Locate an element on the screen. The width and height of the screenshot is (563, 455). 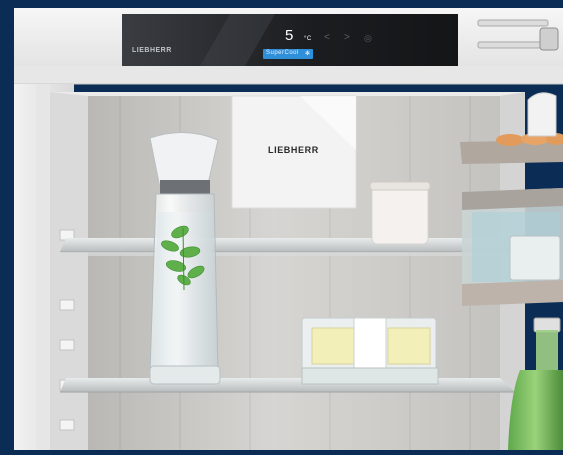
snowflake-icon: ✻ is located at coordinates (308, 54).